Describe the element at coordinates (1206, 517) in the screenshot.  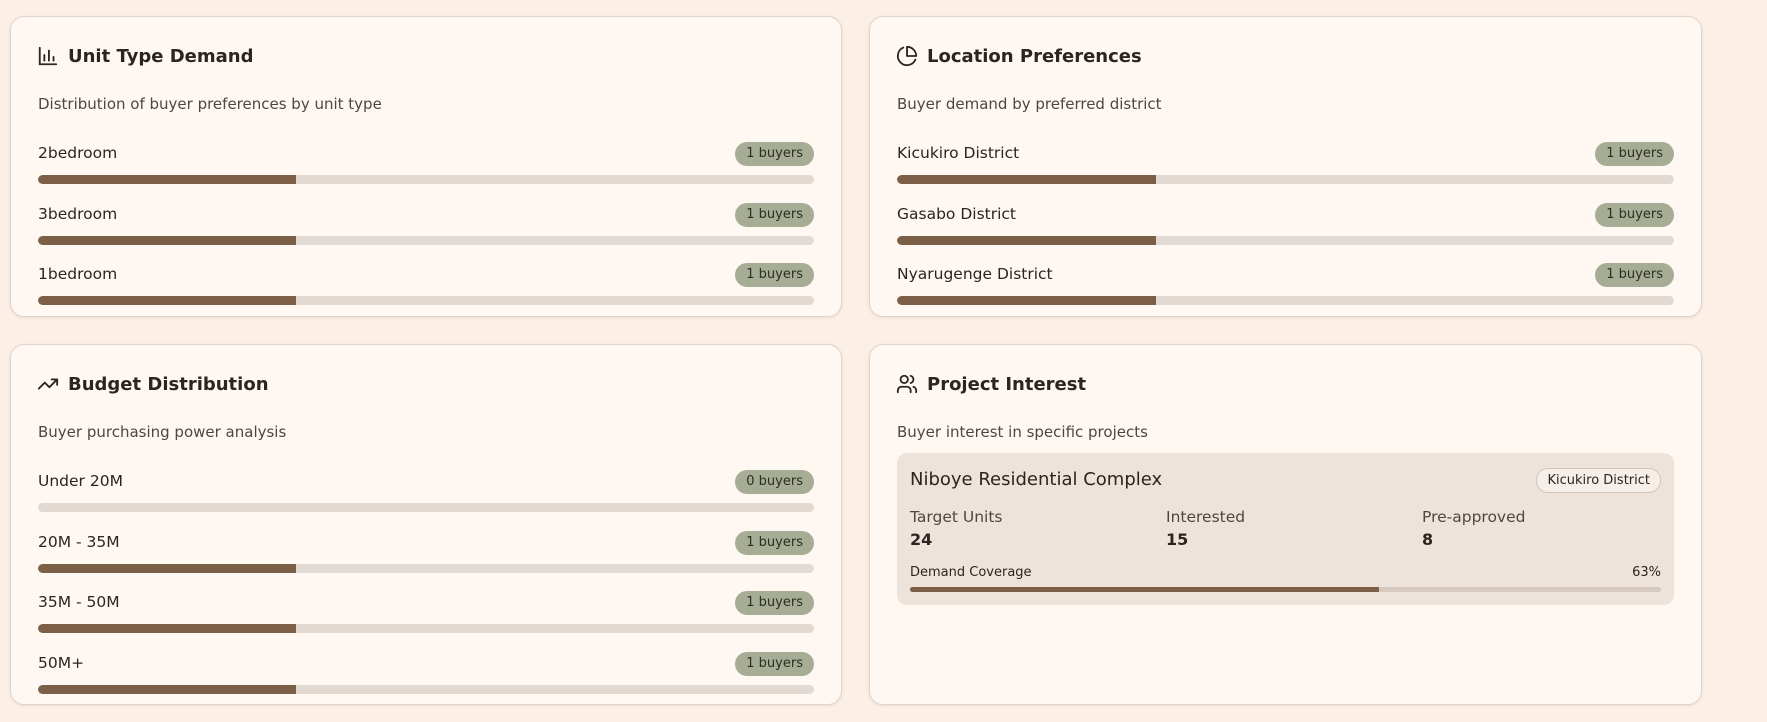
I see `stat-label: Interested` at that location.